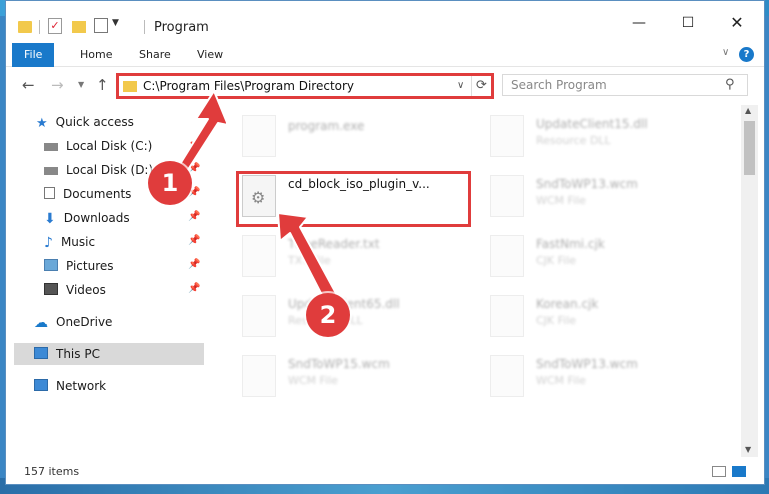  I want to click on vertical-scrollbar: ▲ ▼, so click(749, 281).